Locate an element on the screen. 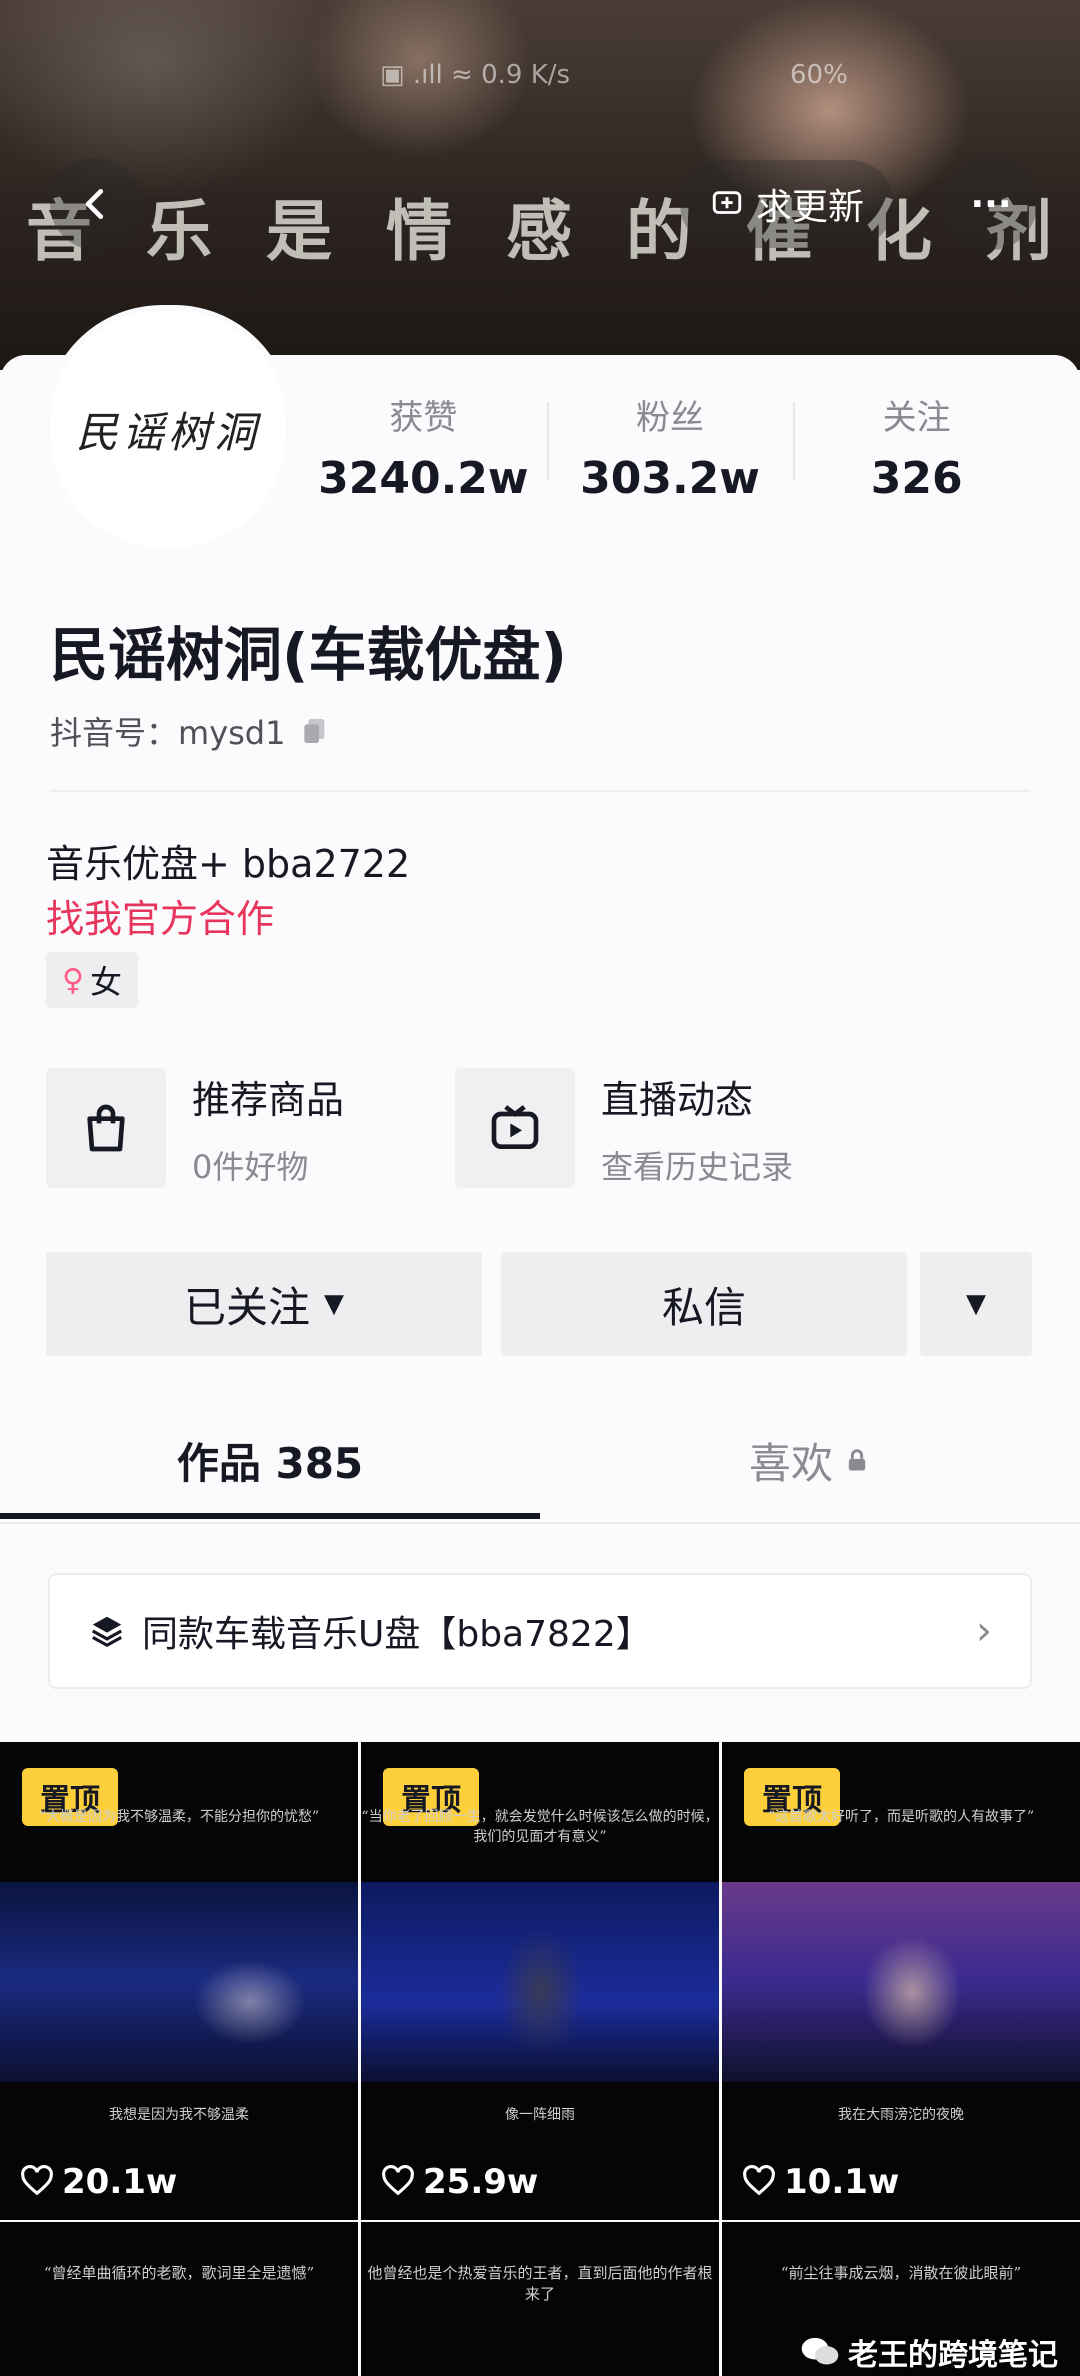 This screenshot has height=2376, width=1080. video-subtitle: 我在大雨滂沱的夜晚 is located at coordinates (901, 2115).